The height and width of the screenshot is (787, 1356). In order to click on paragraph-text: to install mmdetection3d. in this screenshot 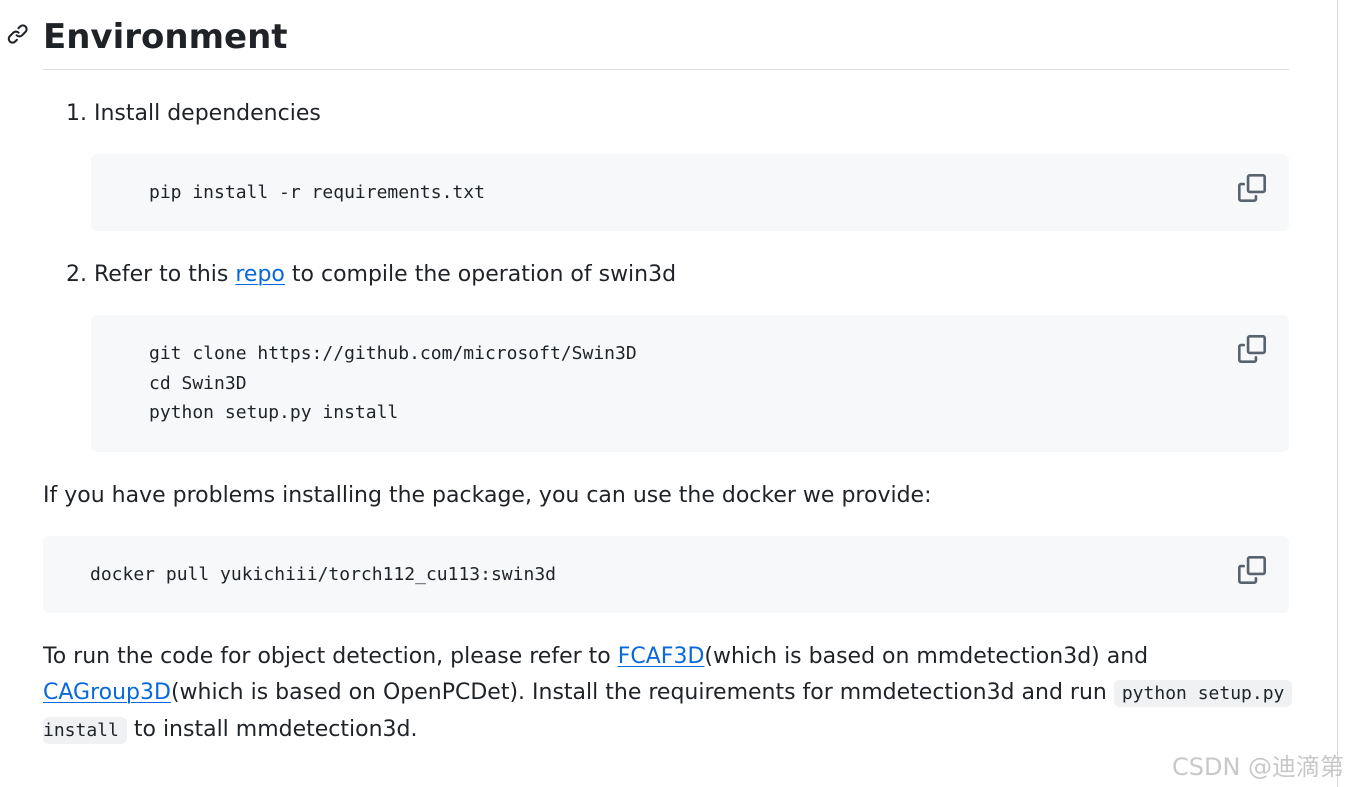, I will do `click(275, 729)`.